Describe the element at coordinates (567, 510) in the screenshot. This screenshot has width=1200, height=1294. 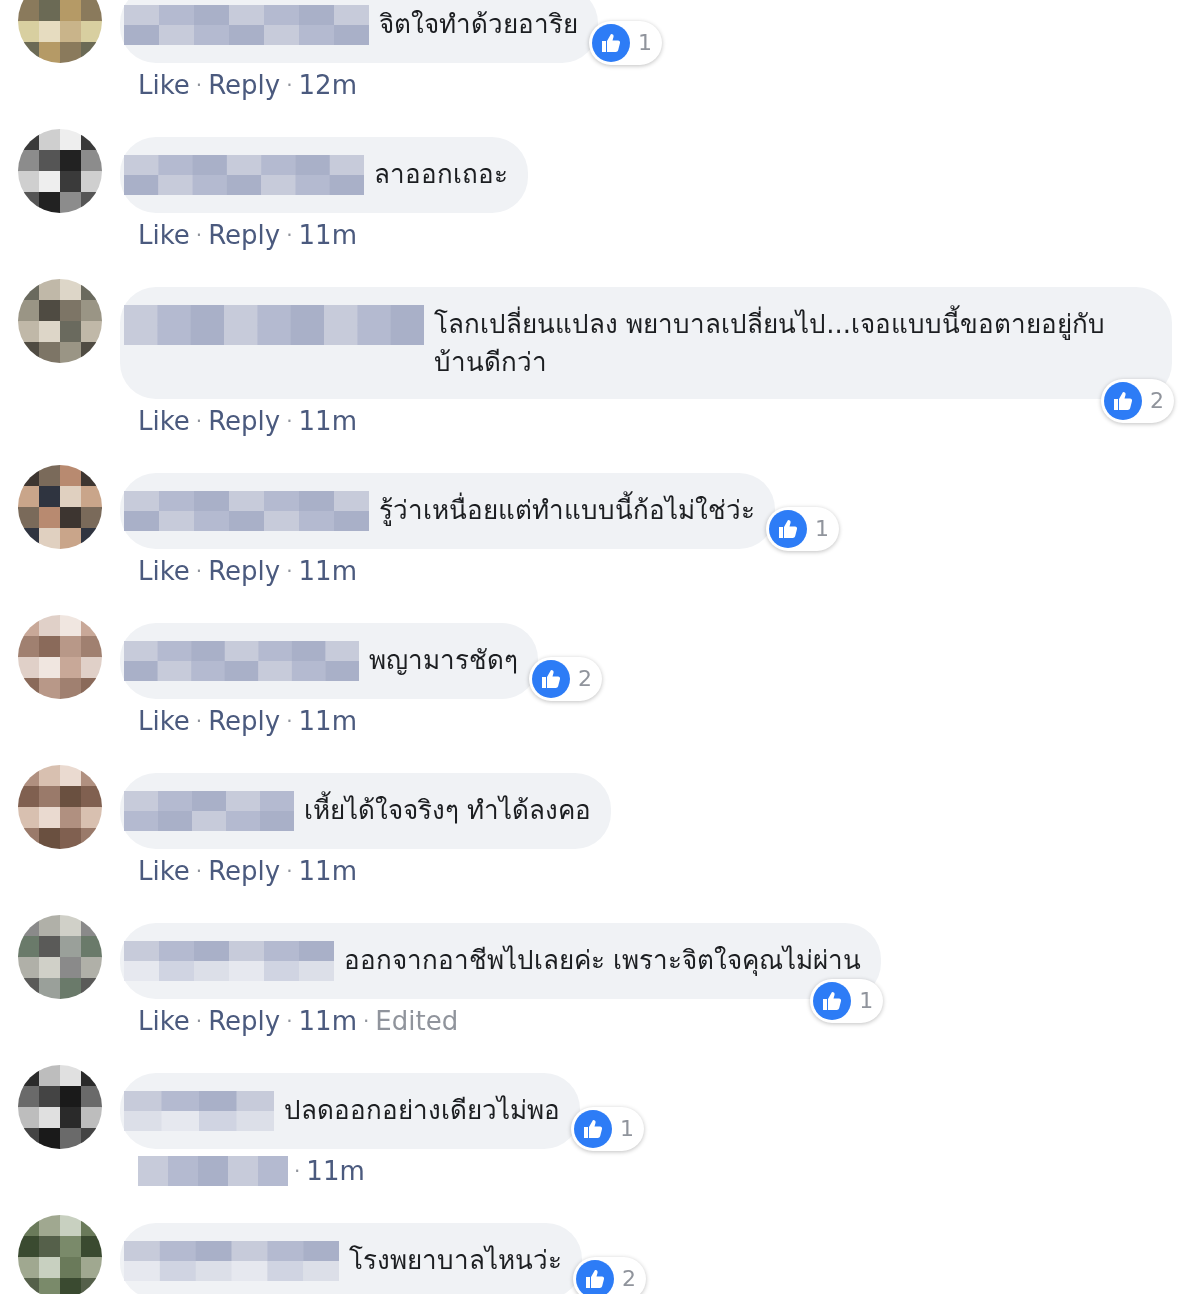
I see `comment-text: รู้ว่าเหนื่อยแต่ทำแบบนี้ก้อไม่ใช่ว่ะ` at that location.